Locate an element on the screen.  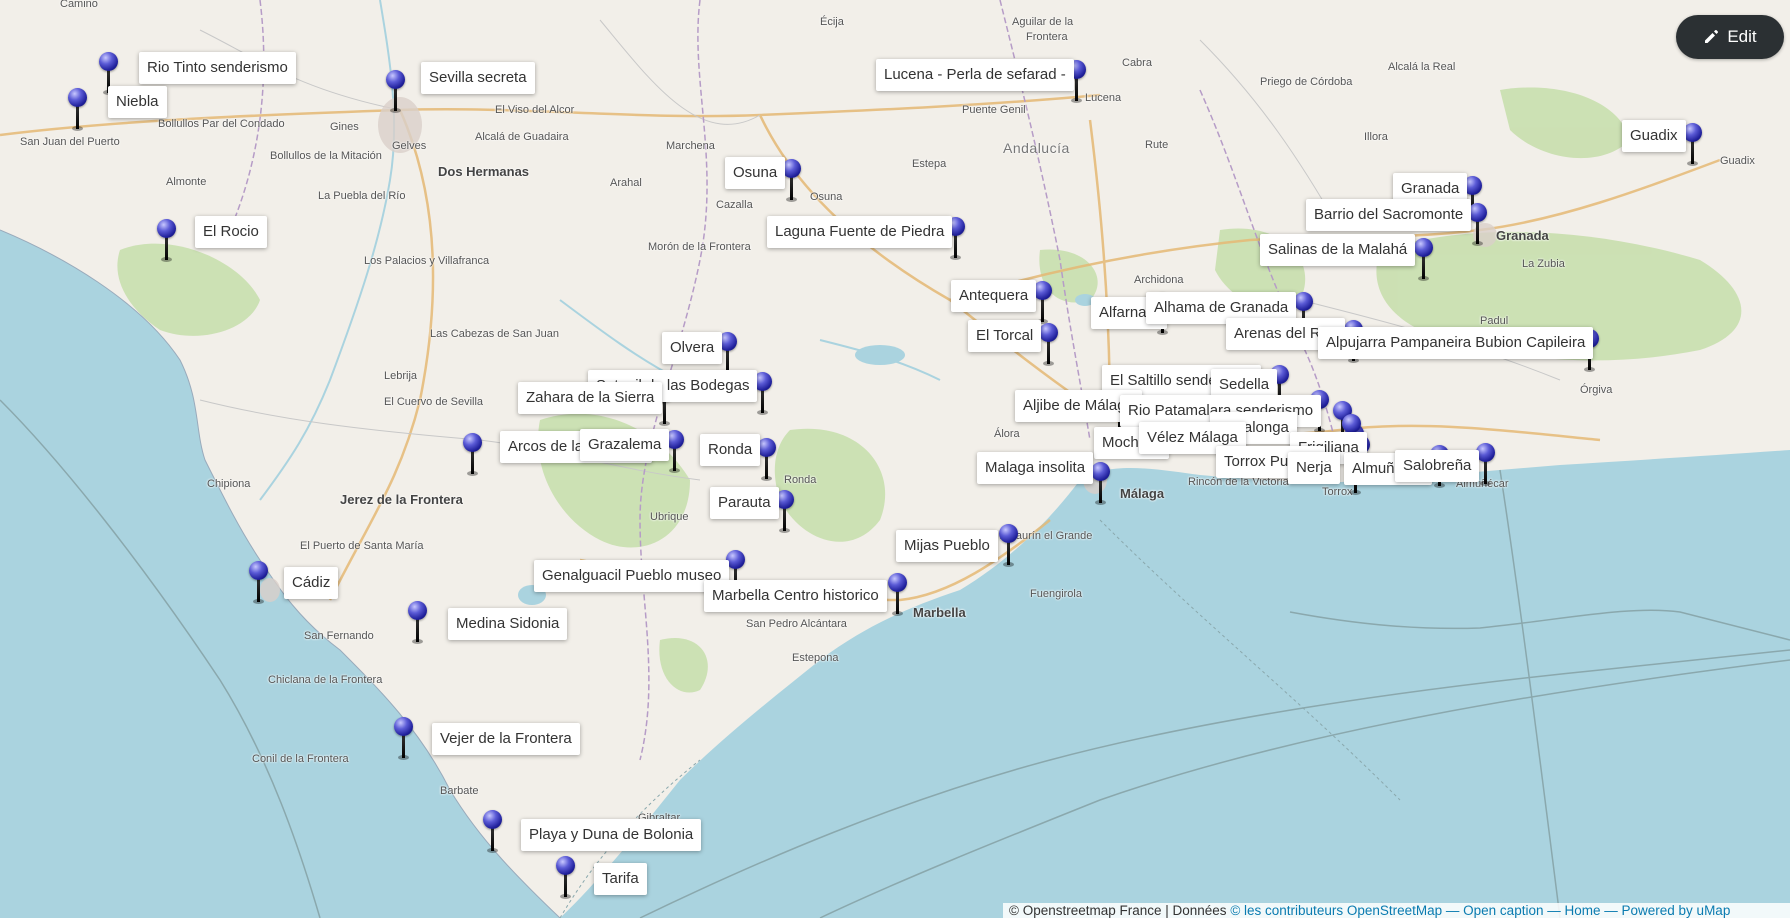
place-ilbra: Illora is located at coordinates (1376, 137).